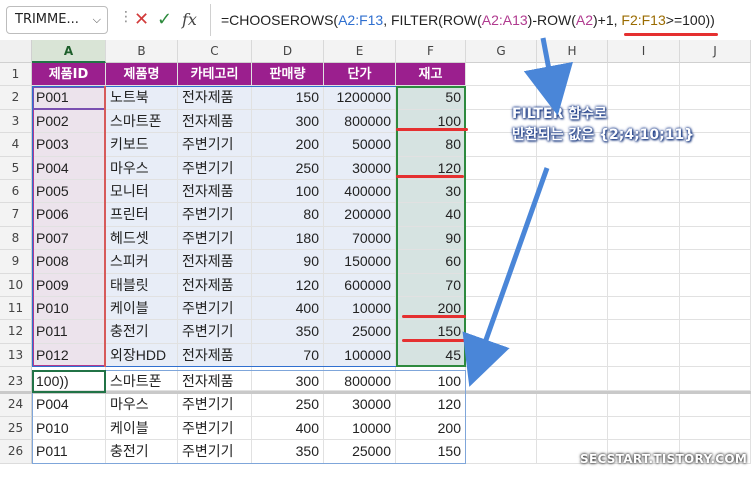 This screenshot has width=751, height=484. What do you see at coordinates (431, 355) in the screenshot?
I see `table-cell: 45` at bounding box center [431, 355].